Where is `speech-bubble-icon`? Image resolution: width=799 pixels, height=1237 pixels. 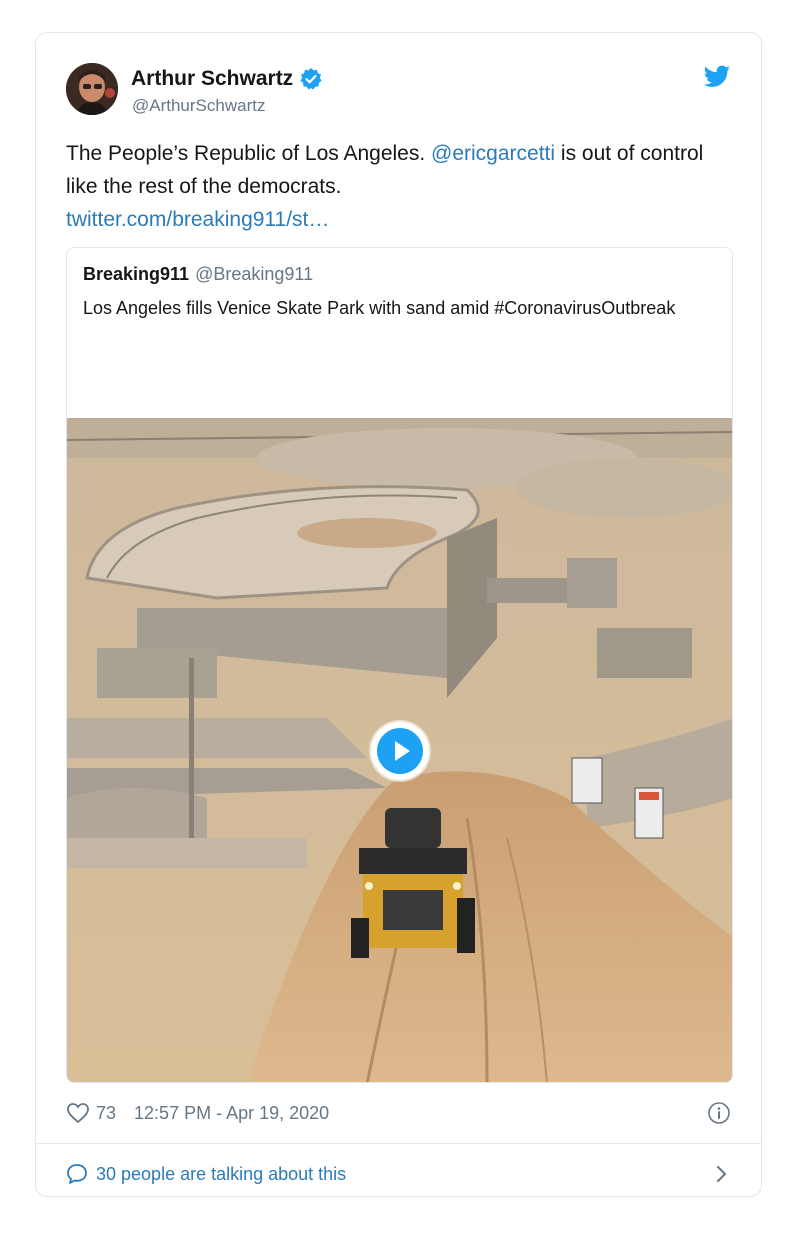 speech-bubble-icon is located at coordinates (77, 1174).